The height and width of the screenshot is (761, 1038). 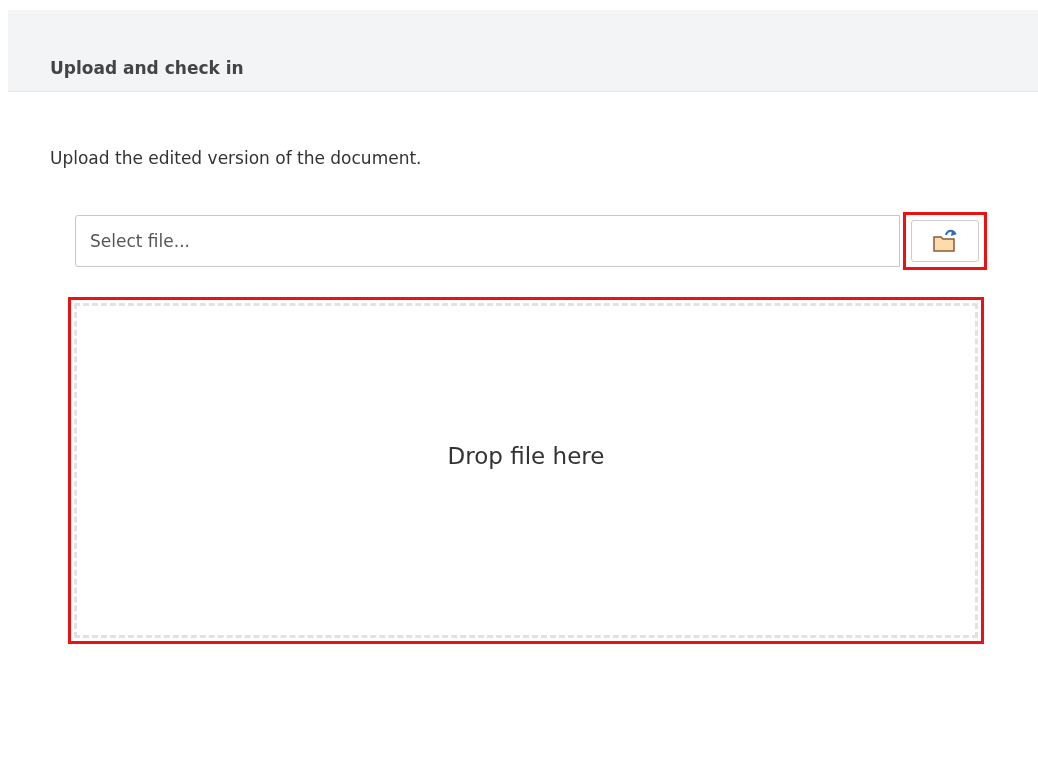 I want to click on browse-button, so click(x=945, y=241).